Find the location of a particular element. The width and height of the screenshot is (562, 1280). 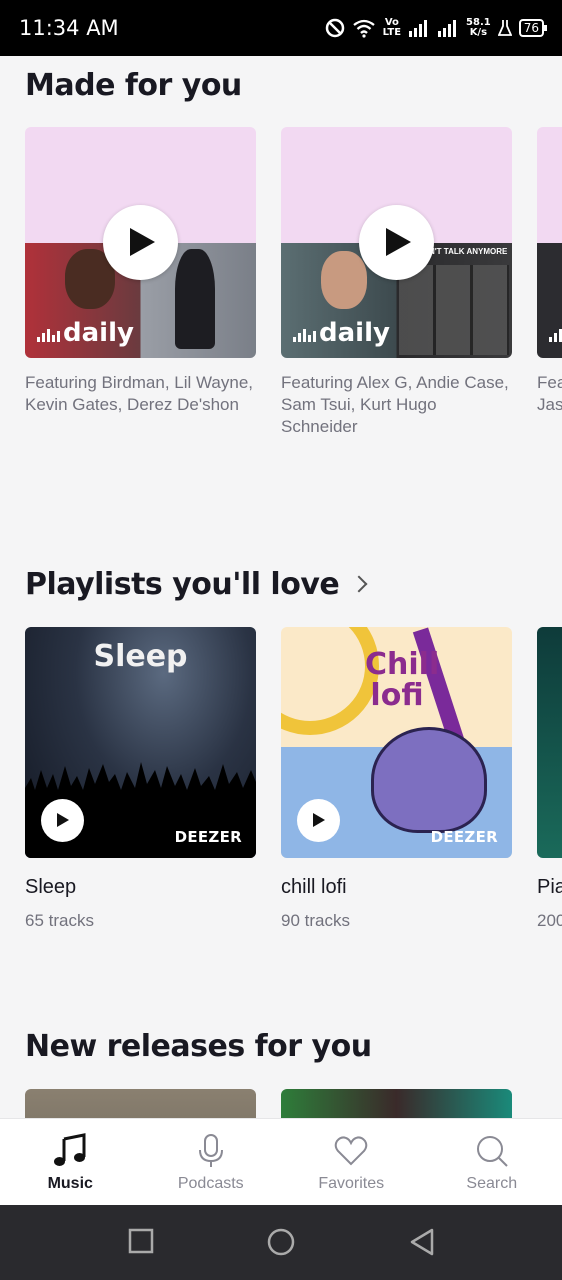

status-bar: 11:34 AM Vo LTE 58.1 K/s 76 is located at coordinates (281, 28).